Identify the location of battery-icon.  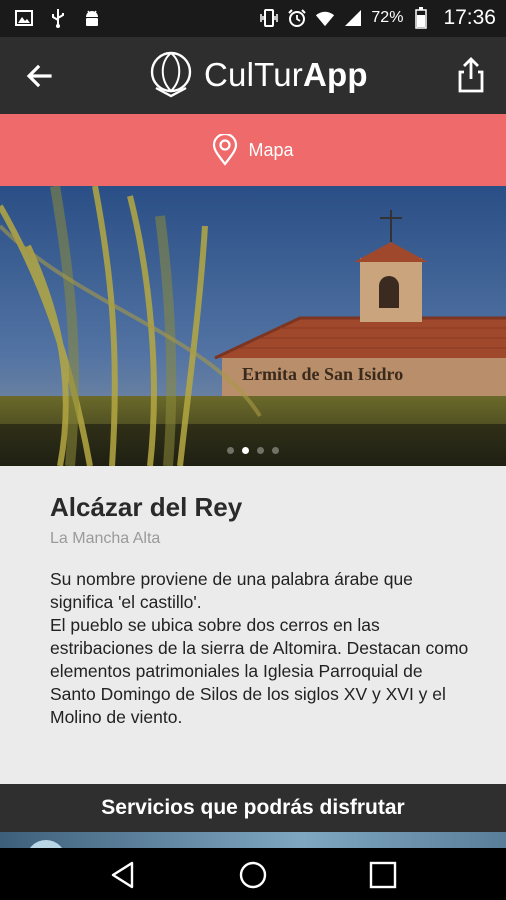
(421, 18).